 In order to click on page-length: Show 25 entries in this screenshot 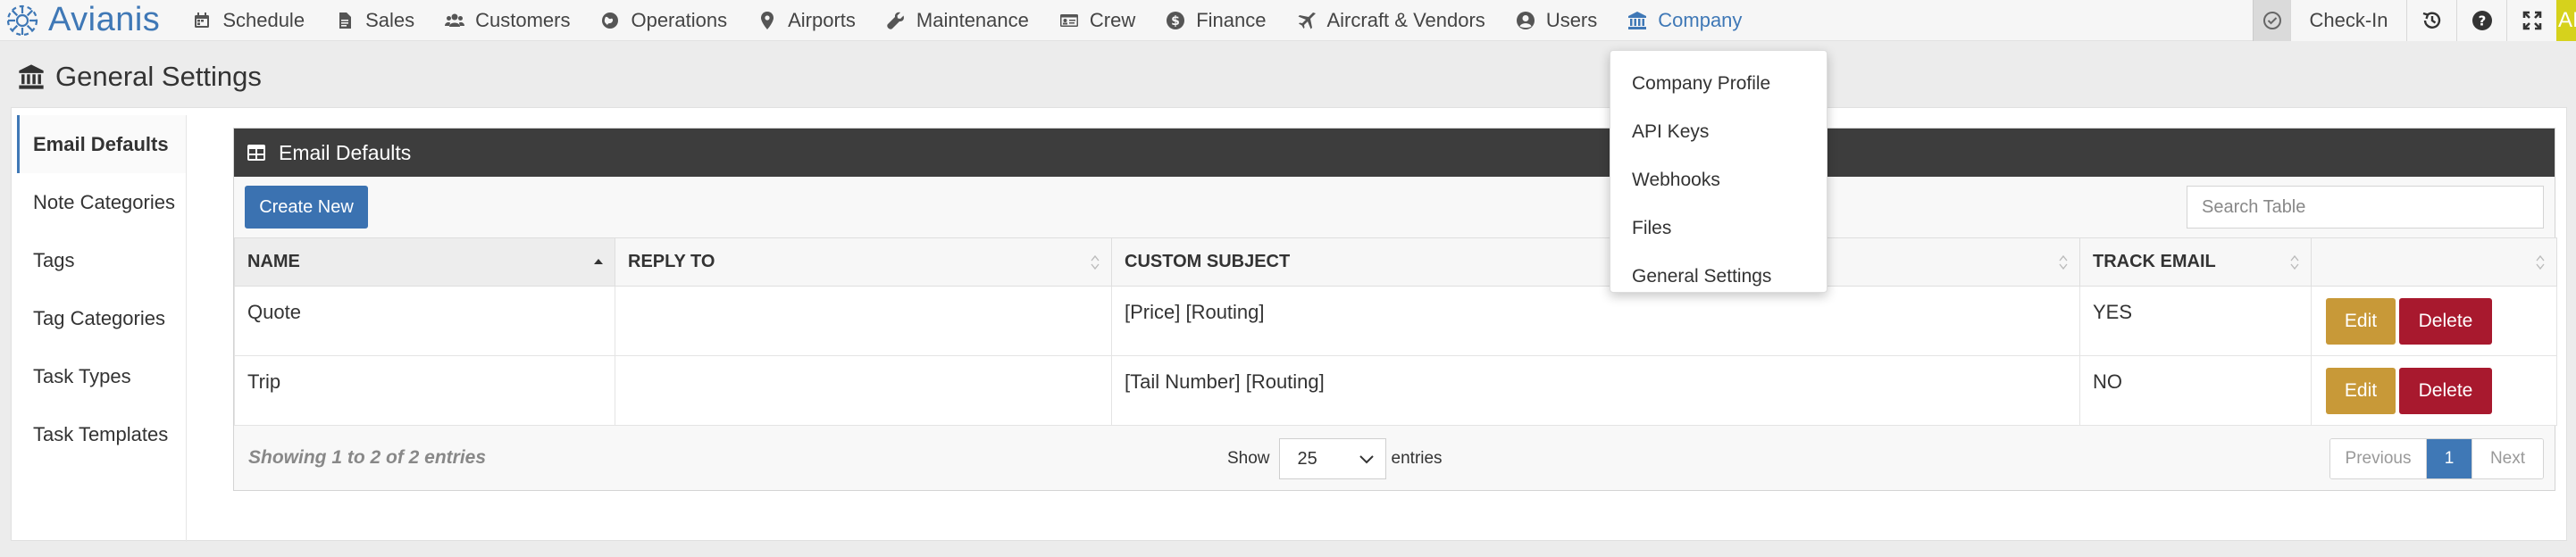, I will do `click(1335, 459)`.